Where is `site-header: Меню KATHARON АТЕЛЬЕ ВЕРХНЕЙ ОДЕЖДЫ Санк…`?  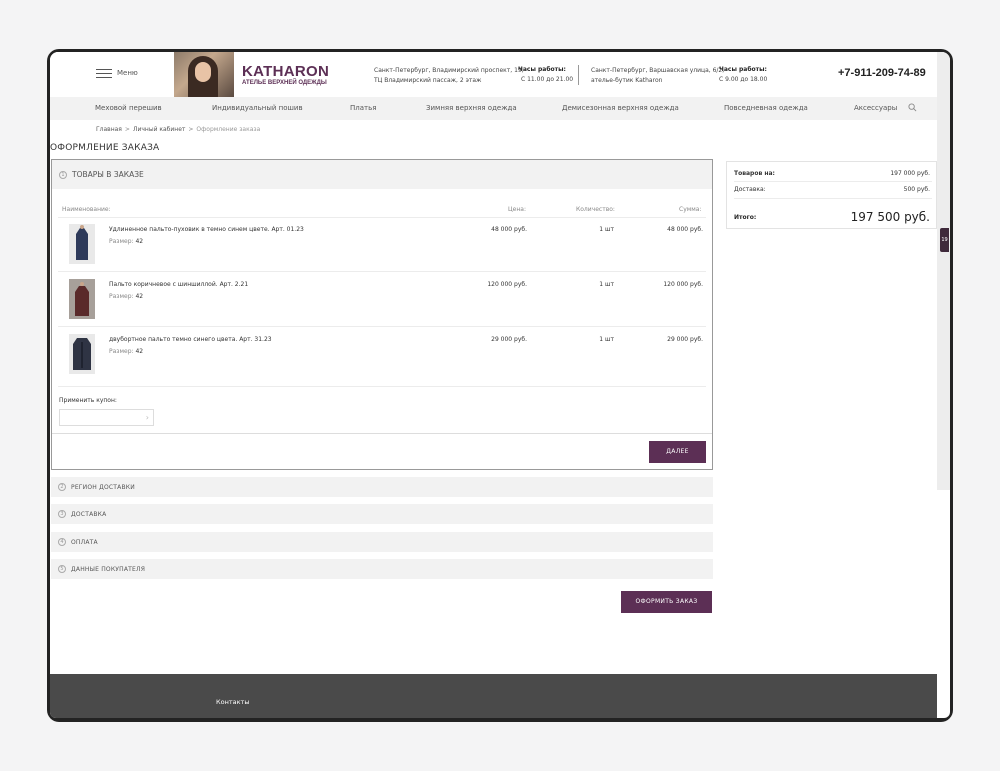 site-header: Меню KATHARON АТЕЛЬЕ ВЕРХНЕЙ ОДЕЖДЫ Санк… is located at coordinates (493, 74).